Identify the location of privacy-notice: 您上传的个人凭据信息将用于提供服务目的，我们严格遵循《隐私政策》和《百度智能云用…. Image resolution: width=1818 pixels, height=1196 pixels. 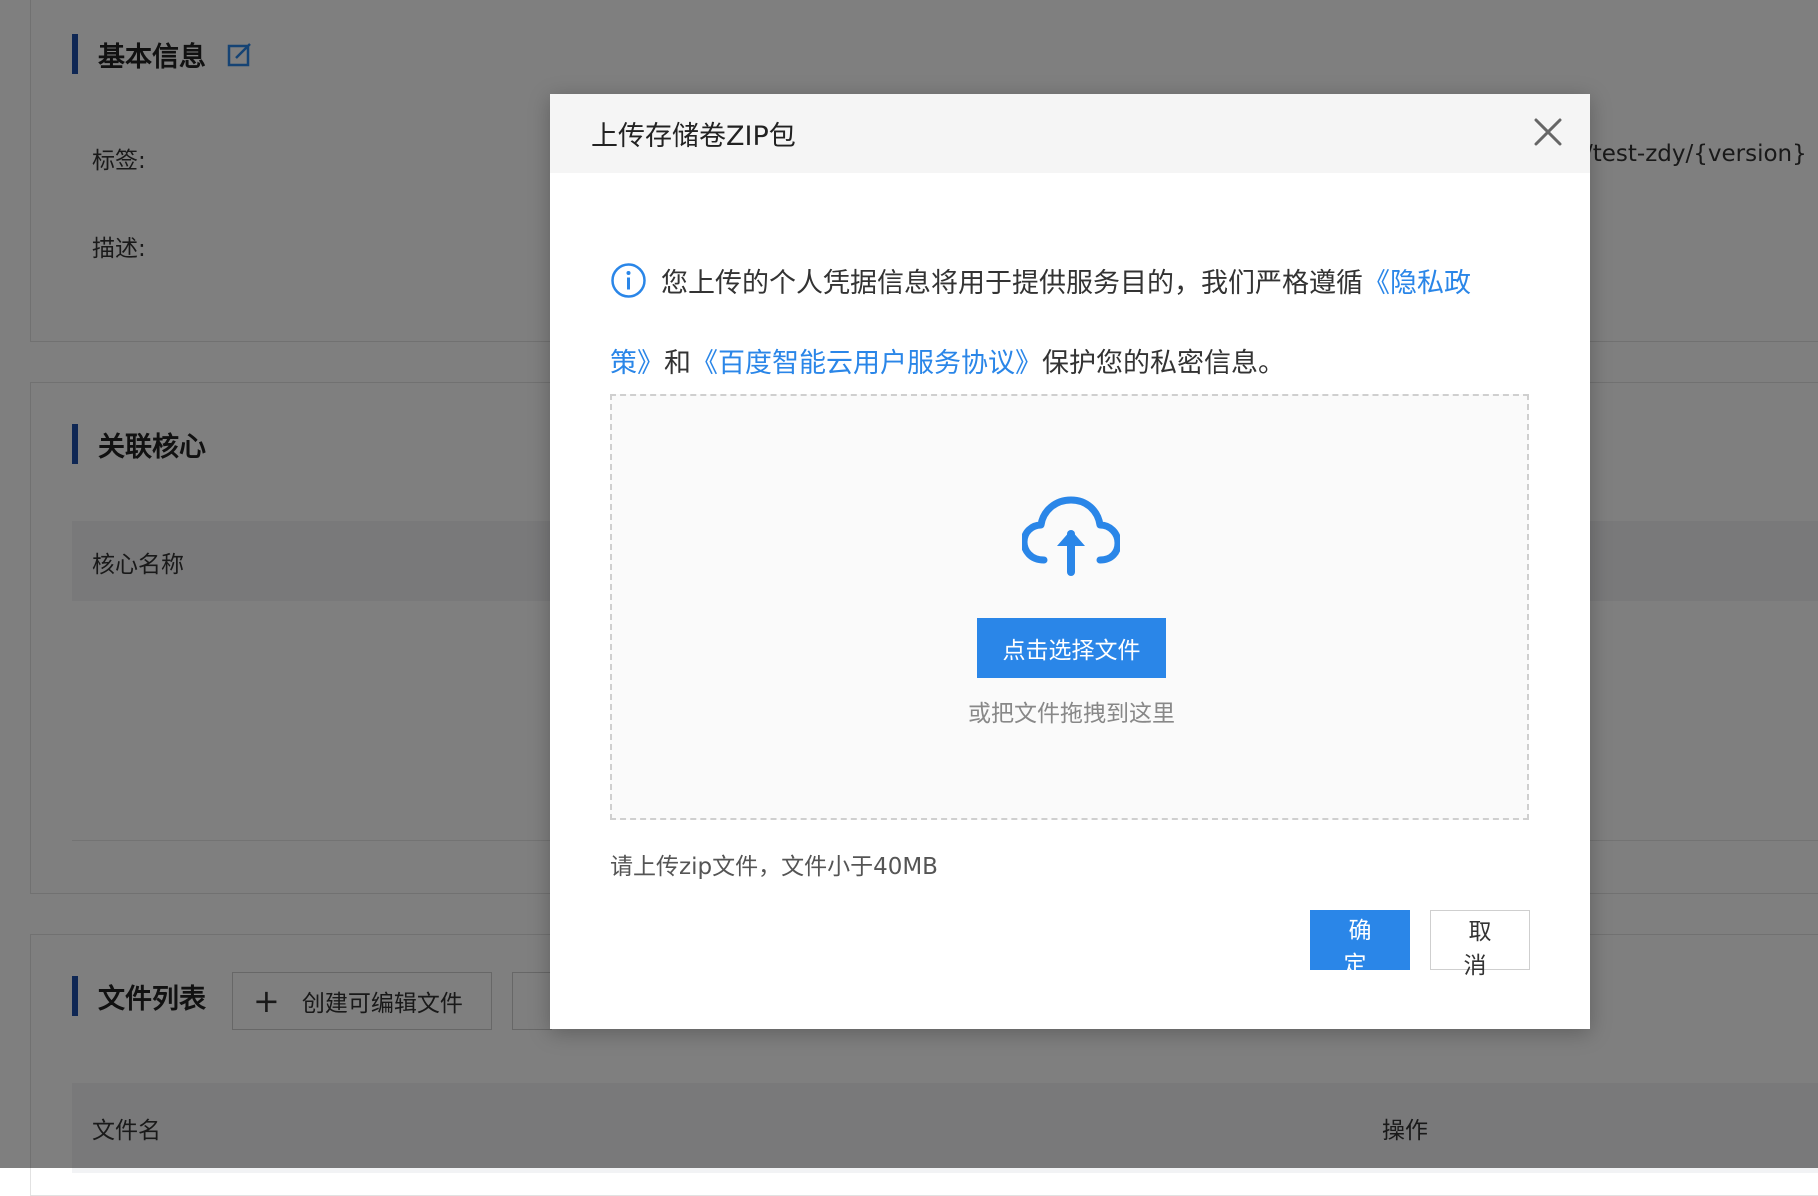
(1060, 324).